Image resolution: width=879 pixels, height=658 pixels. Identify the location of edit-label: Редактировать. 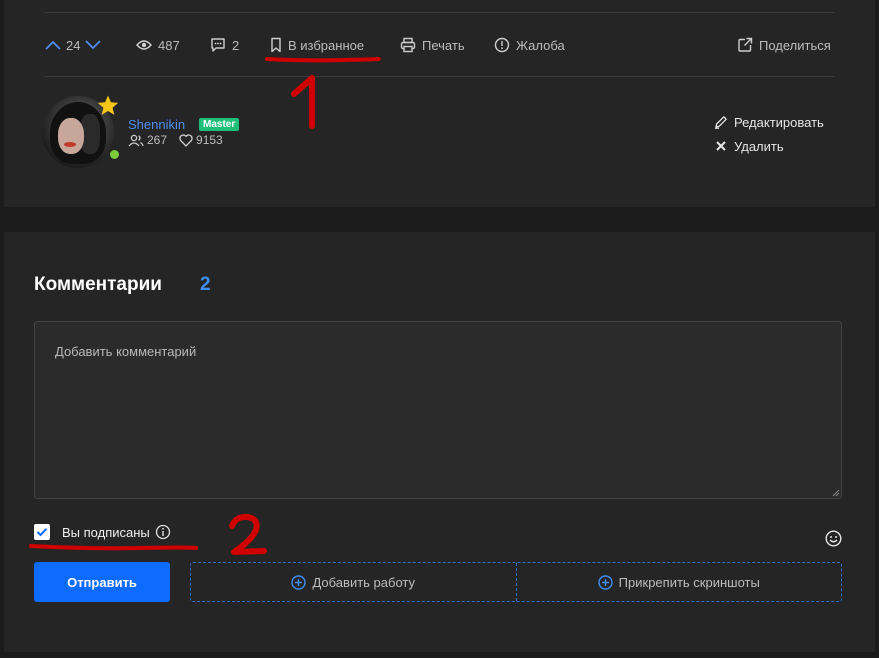
(779, 122).